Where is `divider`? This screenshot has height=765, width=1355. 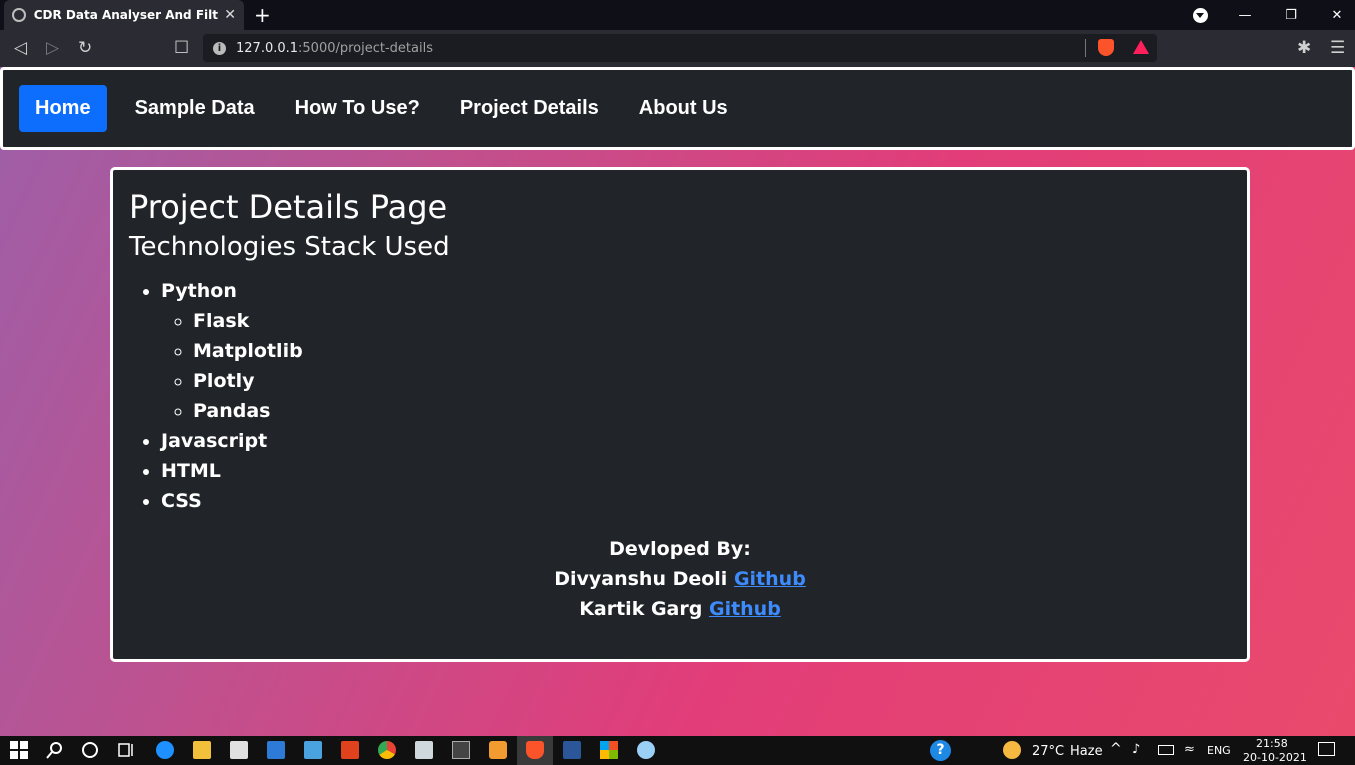
divider is located at coordinates (1085, 48).